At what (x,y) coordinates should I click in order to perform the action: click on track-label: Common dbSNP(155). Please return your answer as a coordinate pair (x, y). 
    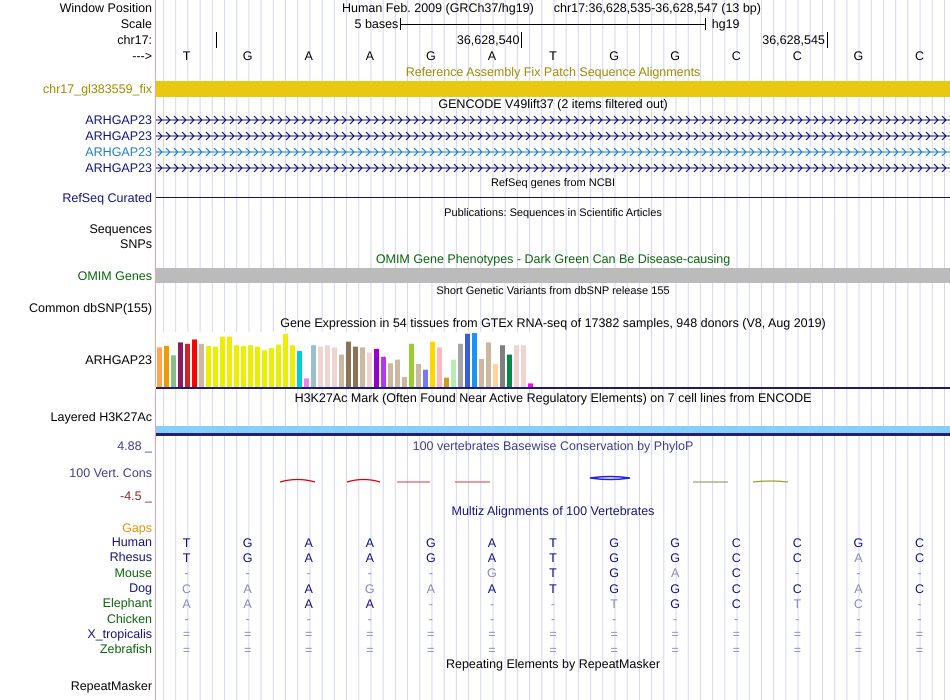
    Looking at the image, I should click on (90, 308).